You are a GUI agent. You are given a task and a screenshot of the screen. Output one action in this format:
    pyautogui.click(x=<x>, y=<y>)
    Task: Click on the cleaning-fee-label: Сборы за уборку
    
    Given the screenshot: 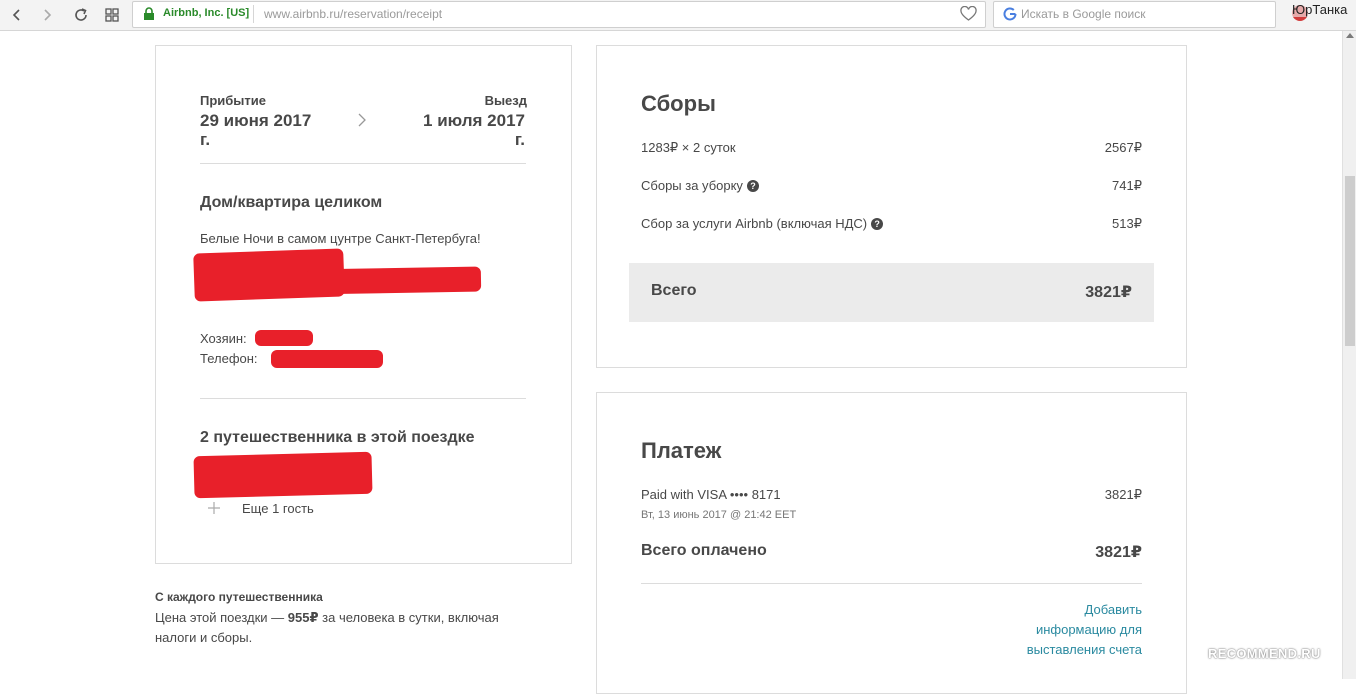 What is the action you would take?
    pyautogui.click(x=692, y=185)
    